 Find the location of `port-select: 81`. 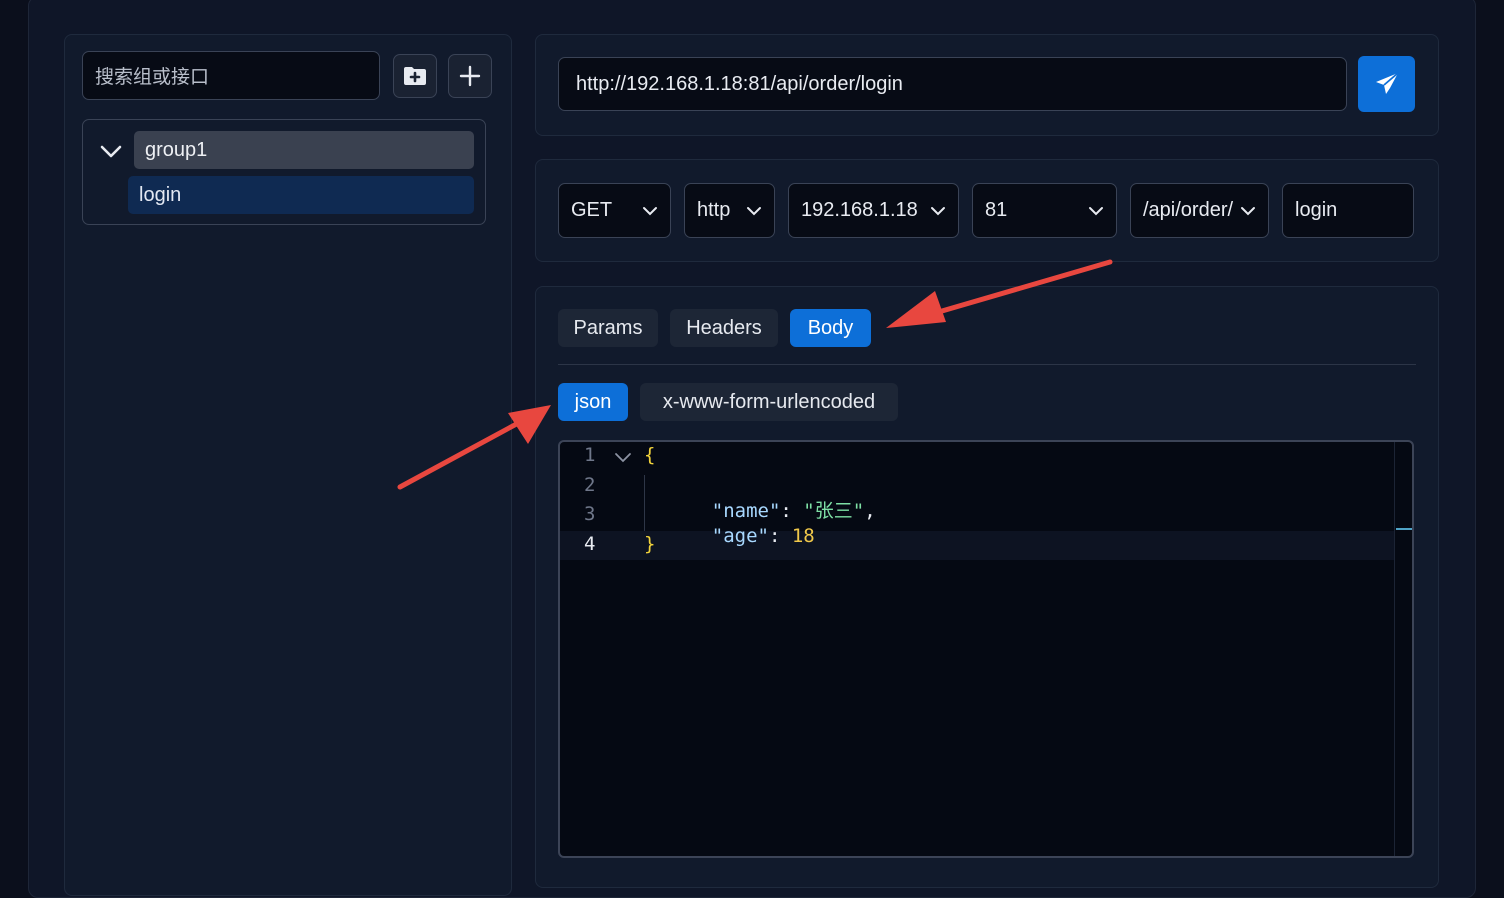

port-select: 81 is located at coordinates (1044, 210).